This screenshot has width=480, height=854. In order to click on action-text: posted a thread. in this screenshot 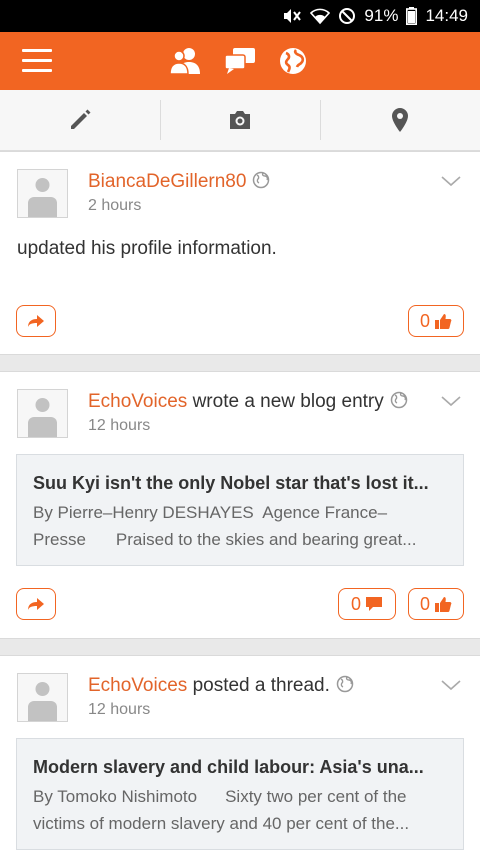, I will do `click(261, 685)`.